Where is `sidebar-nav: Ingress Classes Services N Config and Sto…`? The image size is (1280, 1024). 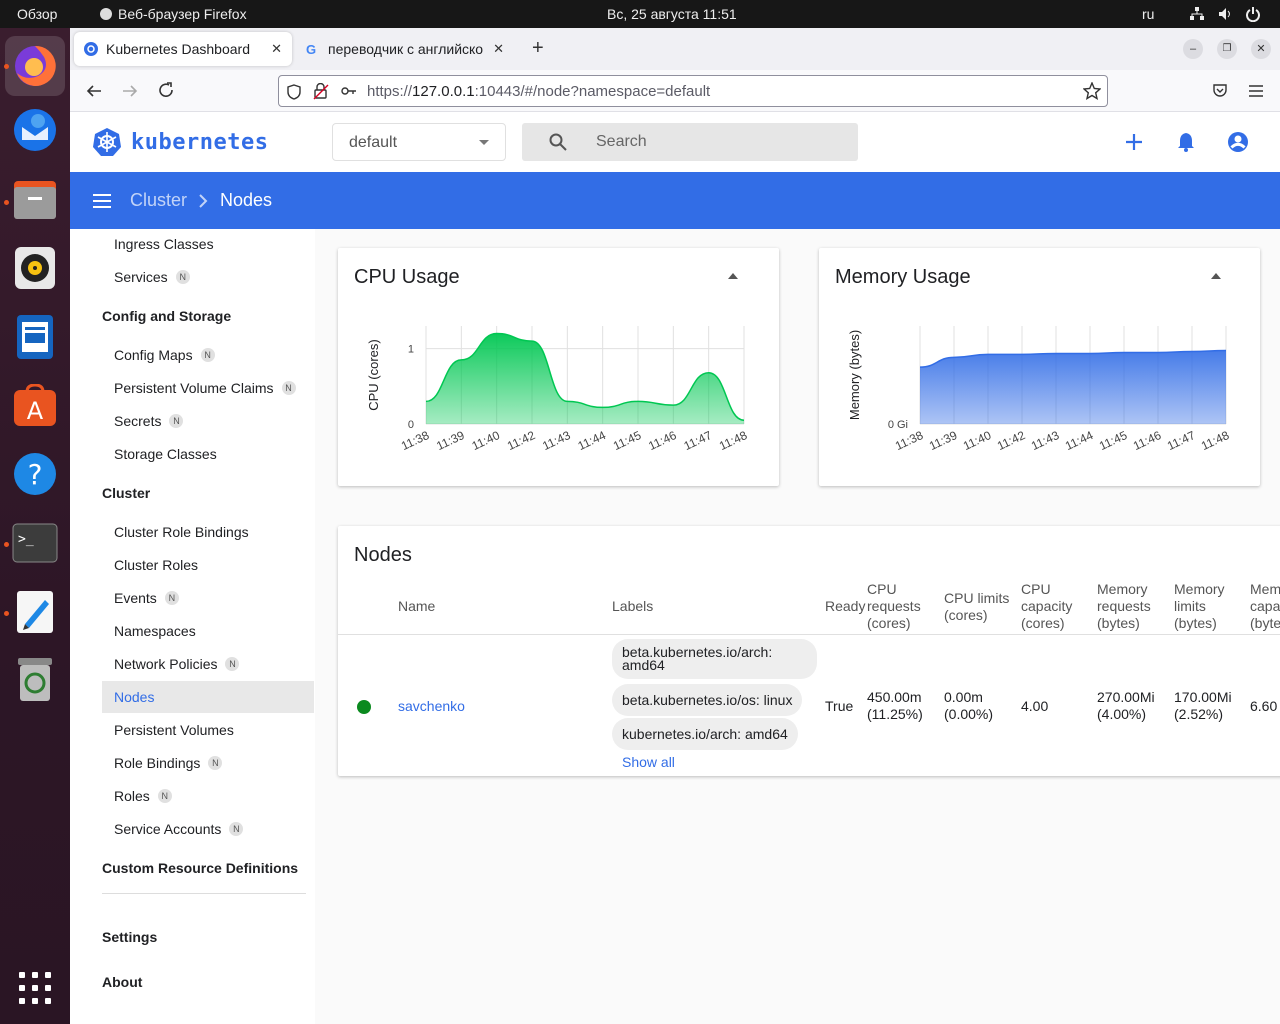 sidebar-nav: Ingress Classes Services N Config and Sto… is located at coordinates (192, 626).